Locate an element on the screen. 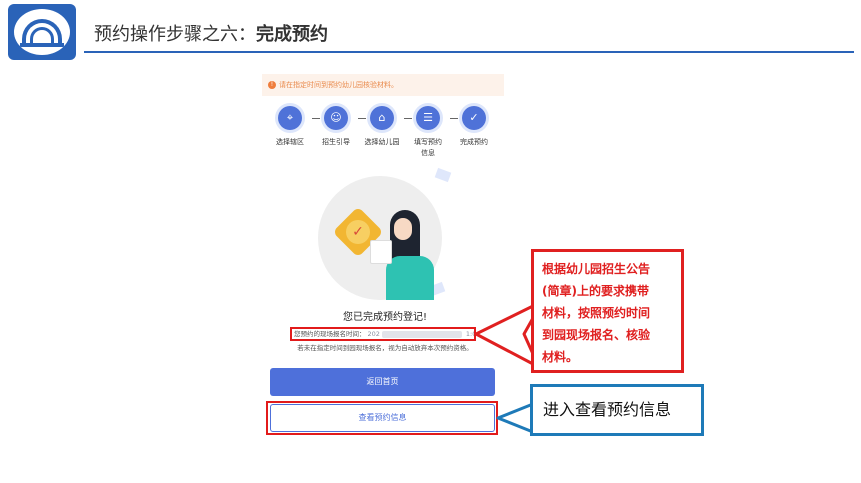 The image size is (861, 483). step-label: 填写预约信息 is located at coordinates (428, 147).